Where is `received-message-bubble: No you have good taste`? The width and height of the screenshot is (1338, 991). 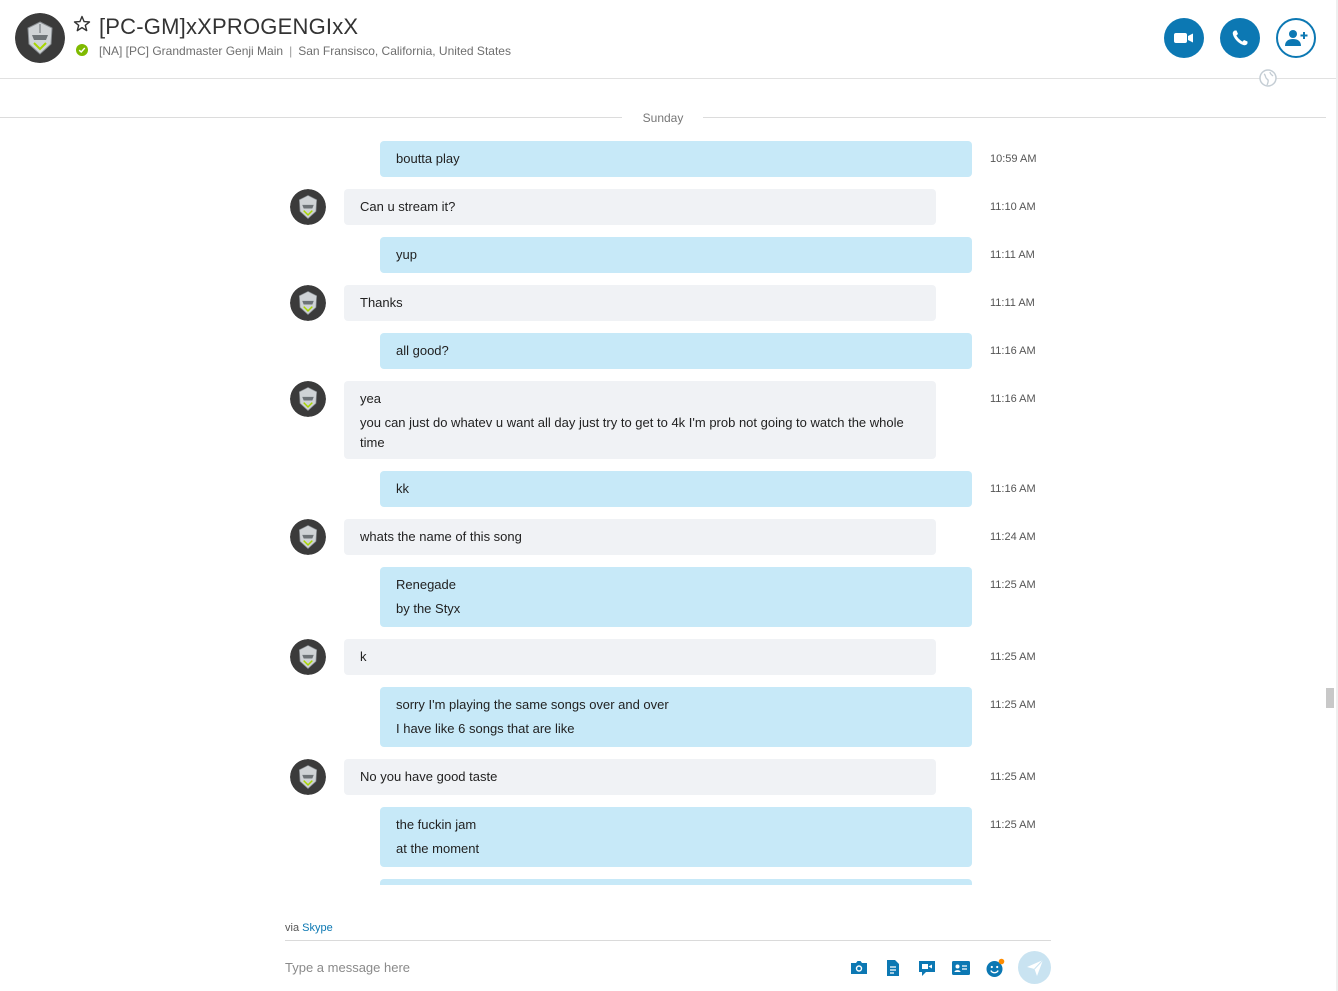 received-message-bubble: No you have good taste is located at coordinates (640, 777).